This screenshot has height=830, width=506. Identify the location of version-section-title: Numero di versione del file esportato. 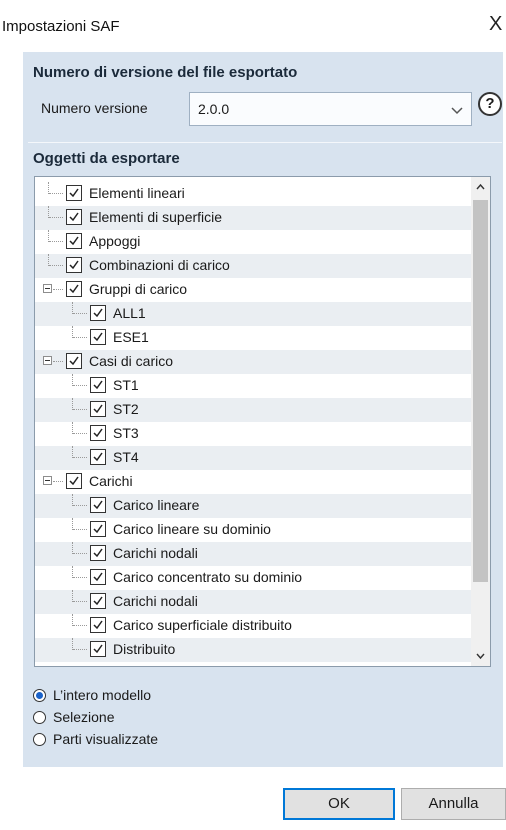
(165, 72).